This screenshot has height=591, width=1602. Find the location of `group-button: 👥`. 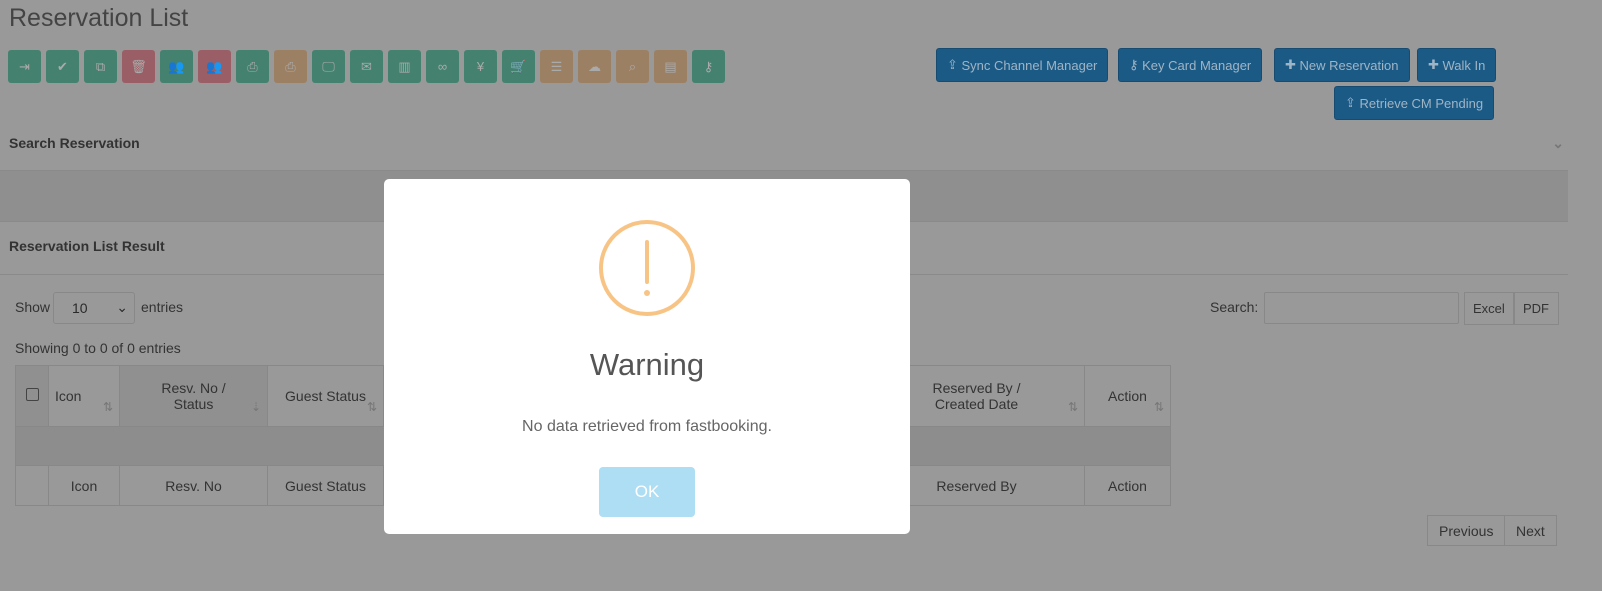

group-button: 👥 is located at coordinates (176, 66).